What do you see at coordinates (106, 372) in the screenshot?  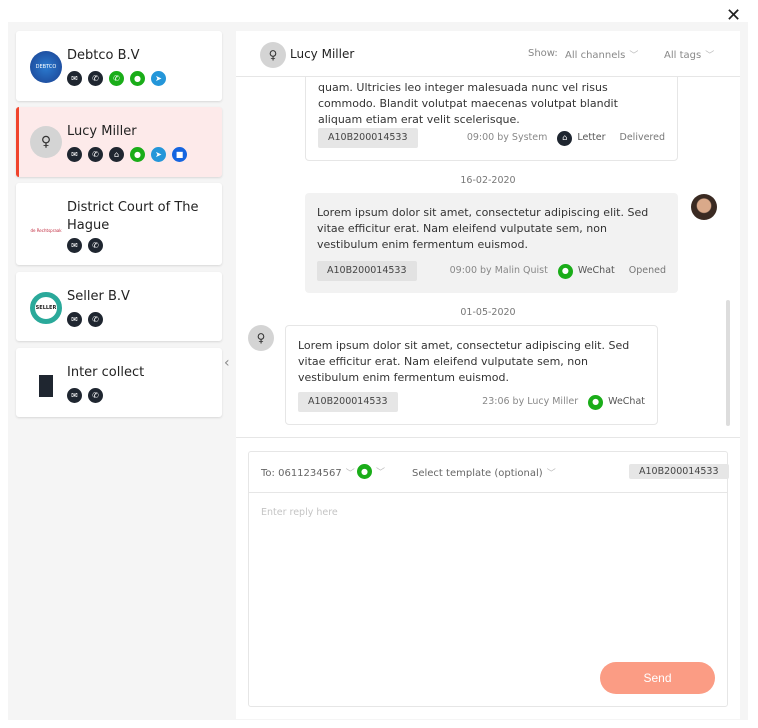 I see `contact-name: Inter collect` at bounding box center [106, 372].